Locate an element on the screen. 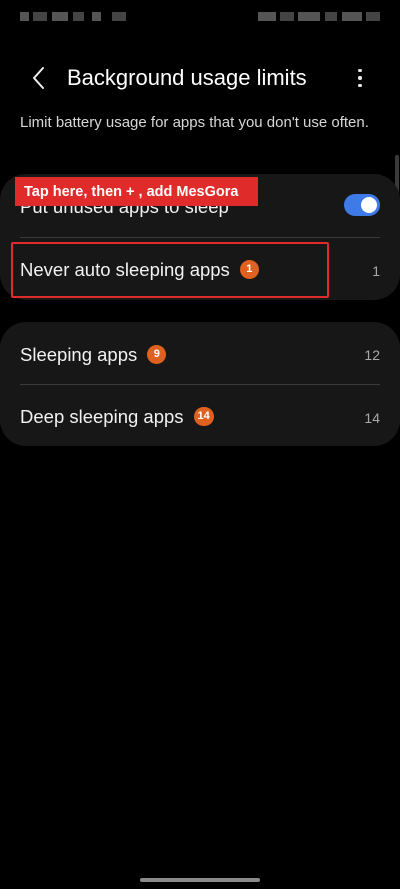  new-apps-badge: 9 is located at coordinates (157, 354).